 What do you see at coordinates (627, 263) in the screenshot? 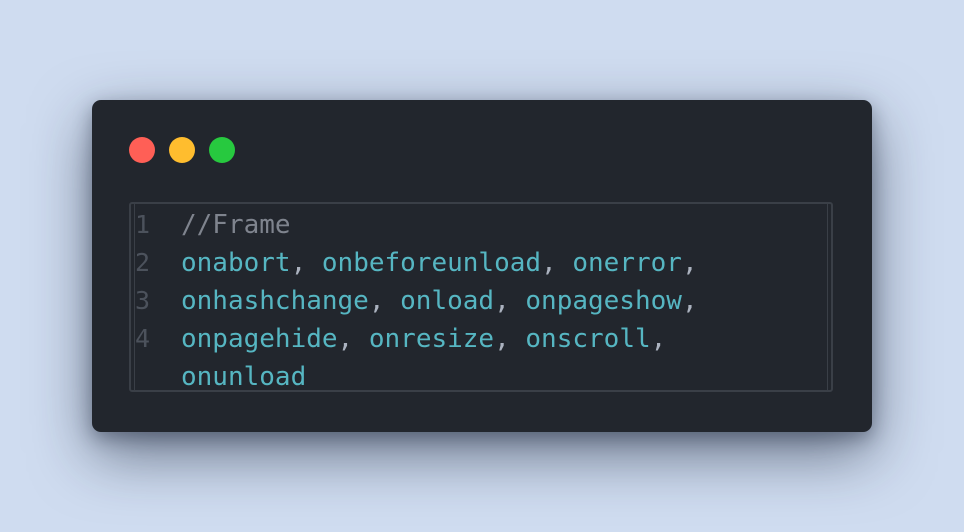
I see `code-identifier: onerror` at bounding box center [627, 263].